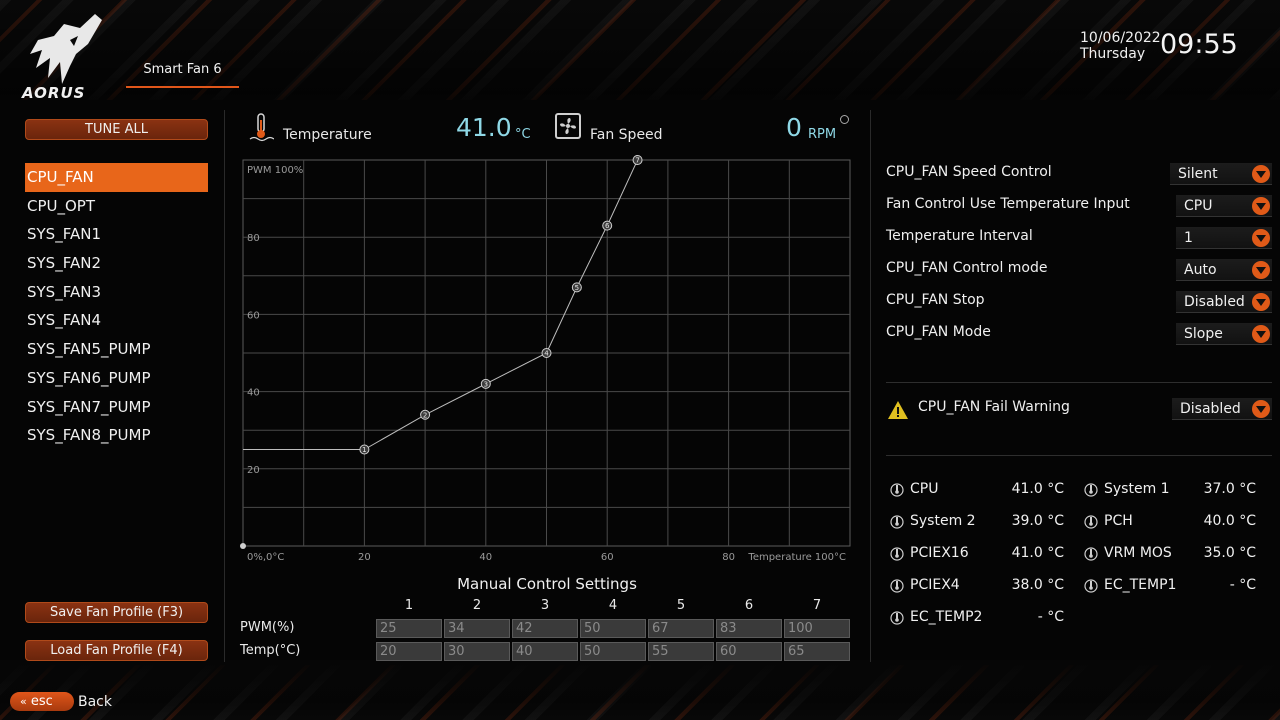 This screenshot has height=720, width=1280. Describe the element at coordinates (116, 234) in the screenshot. I see `fan-item-sys-fan1: SYS_FAN1` at that location.